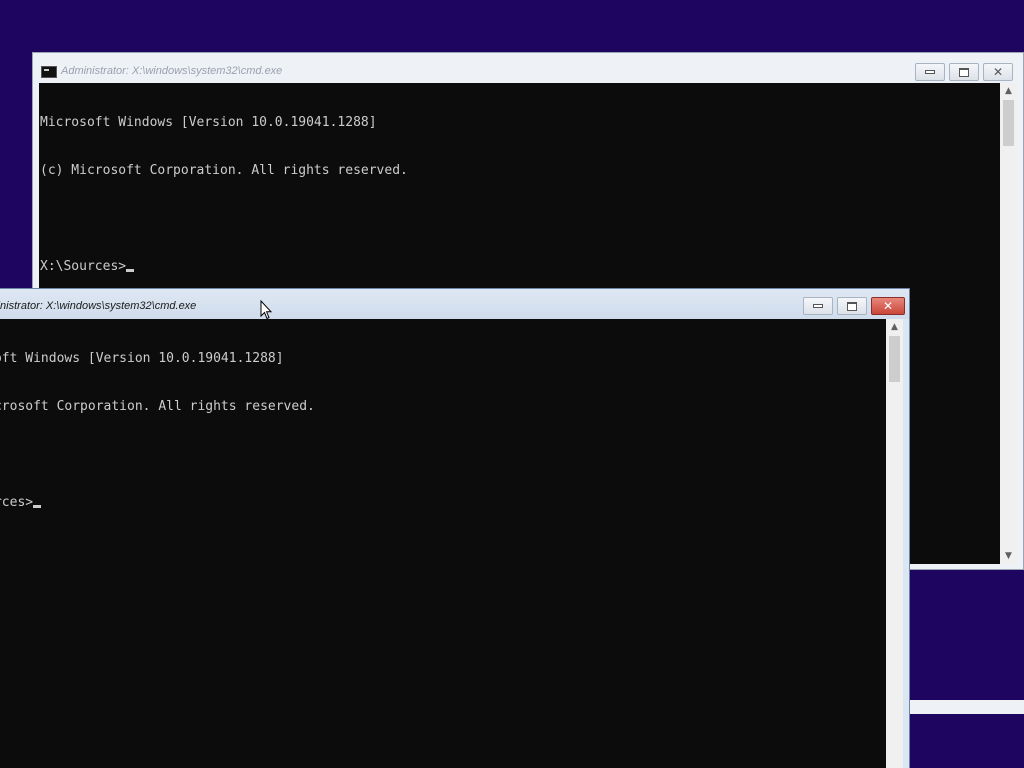 This screenshot has height=768, width=1024. I want to click on window-frame-fragment, so click(967, 707).